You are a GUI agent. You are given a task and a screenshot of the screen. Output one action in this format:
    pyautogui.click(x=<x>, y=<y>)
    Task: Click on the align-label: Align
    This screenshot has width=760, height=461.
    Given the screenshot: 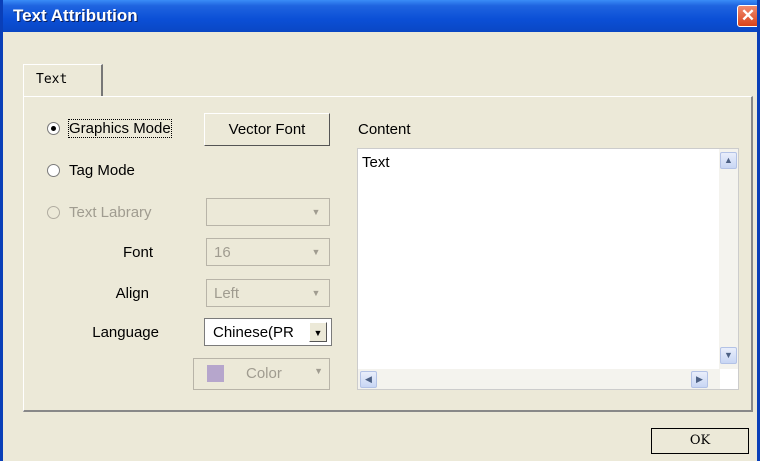 What is the action you would take?
    pyautogui.click(x=132, y=293)
    